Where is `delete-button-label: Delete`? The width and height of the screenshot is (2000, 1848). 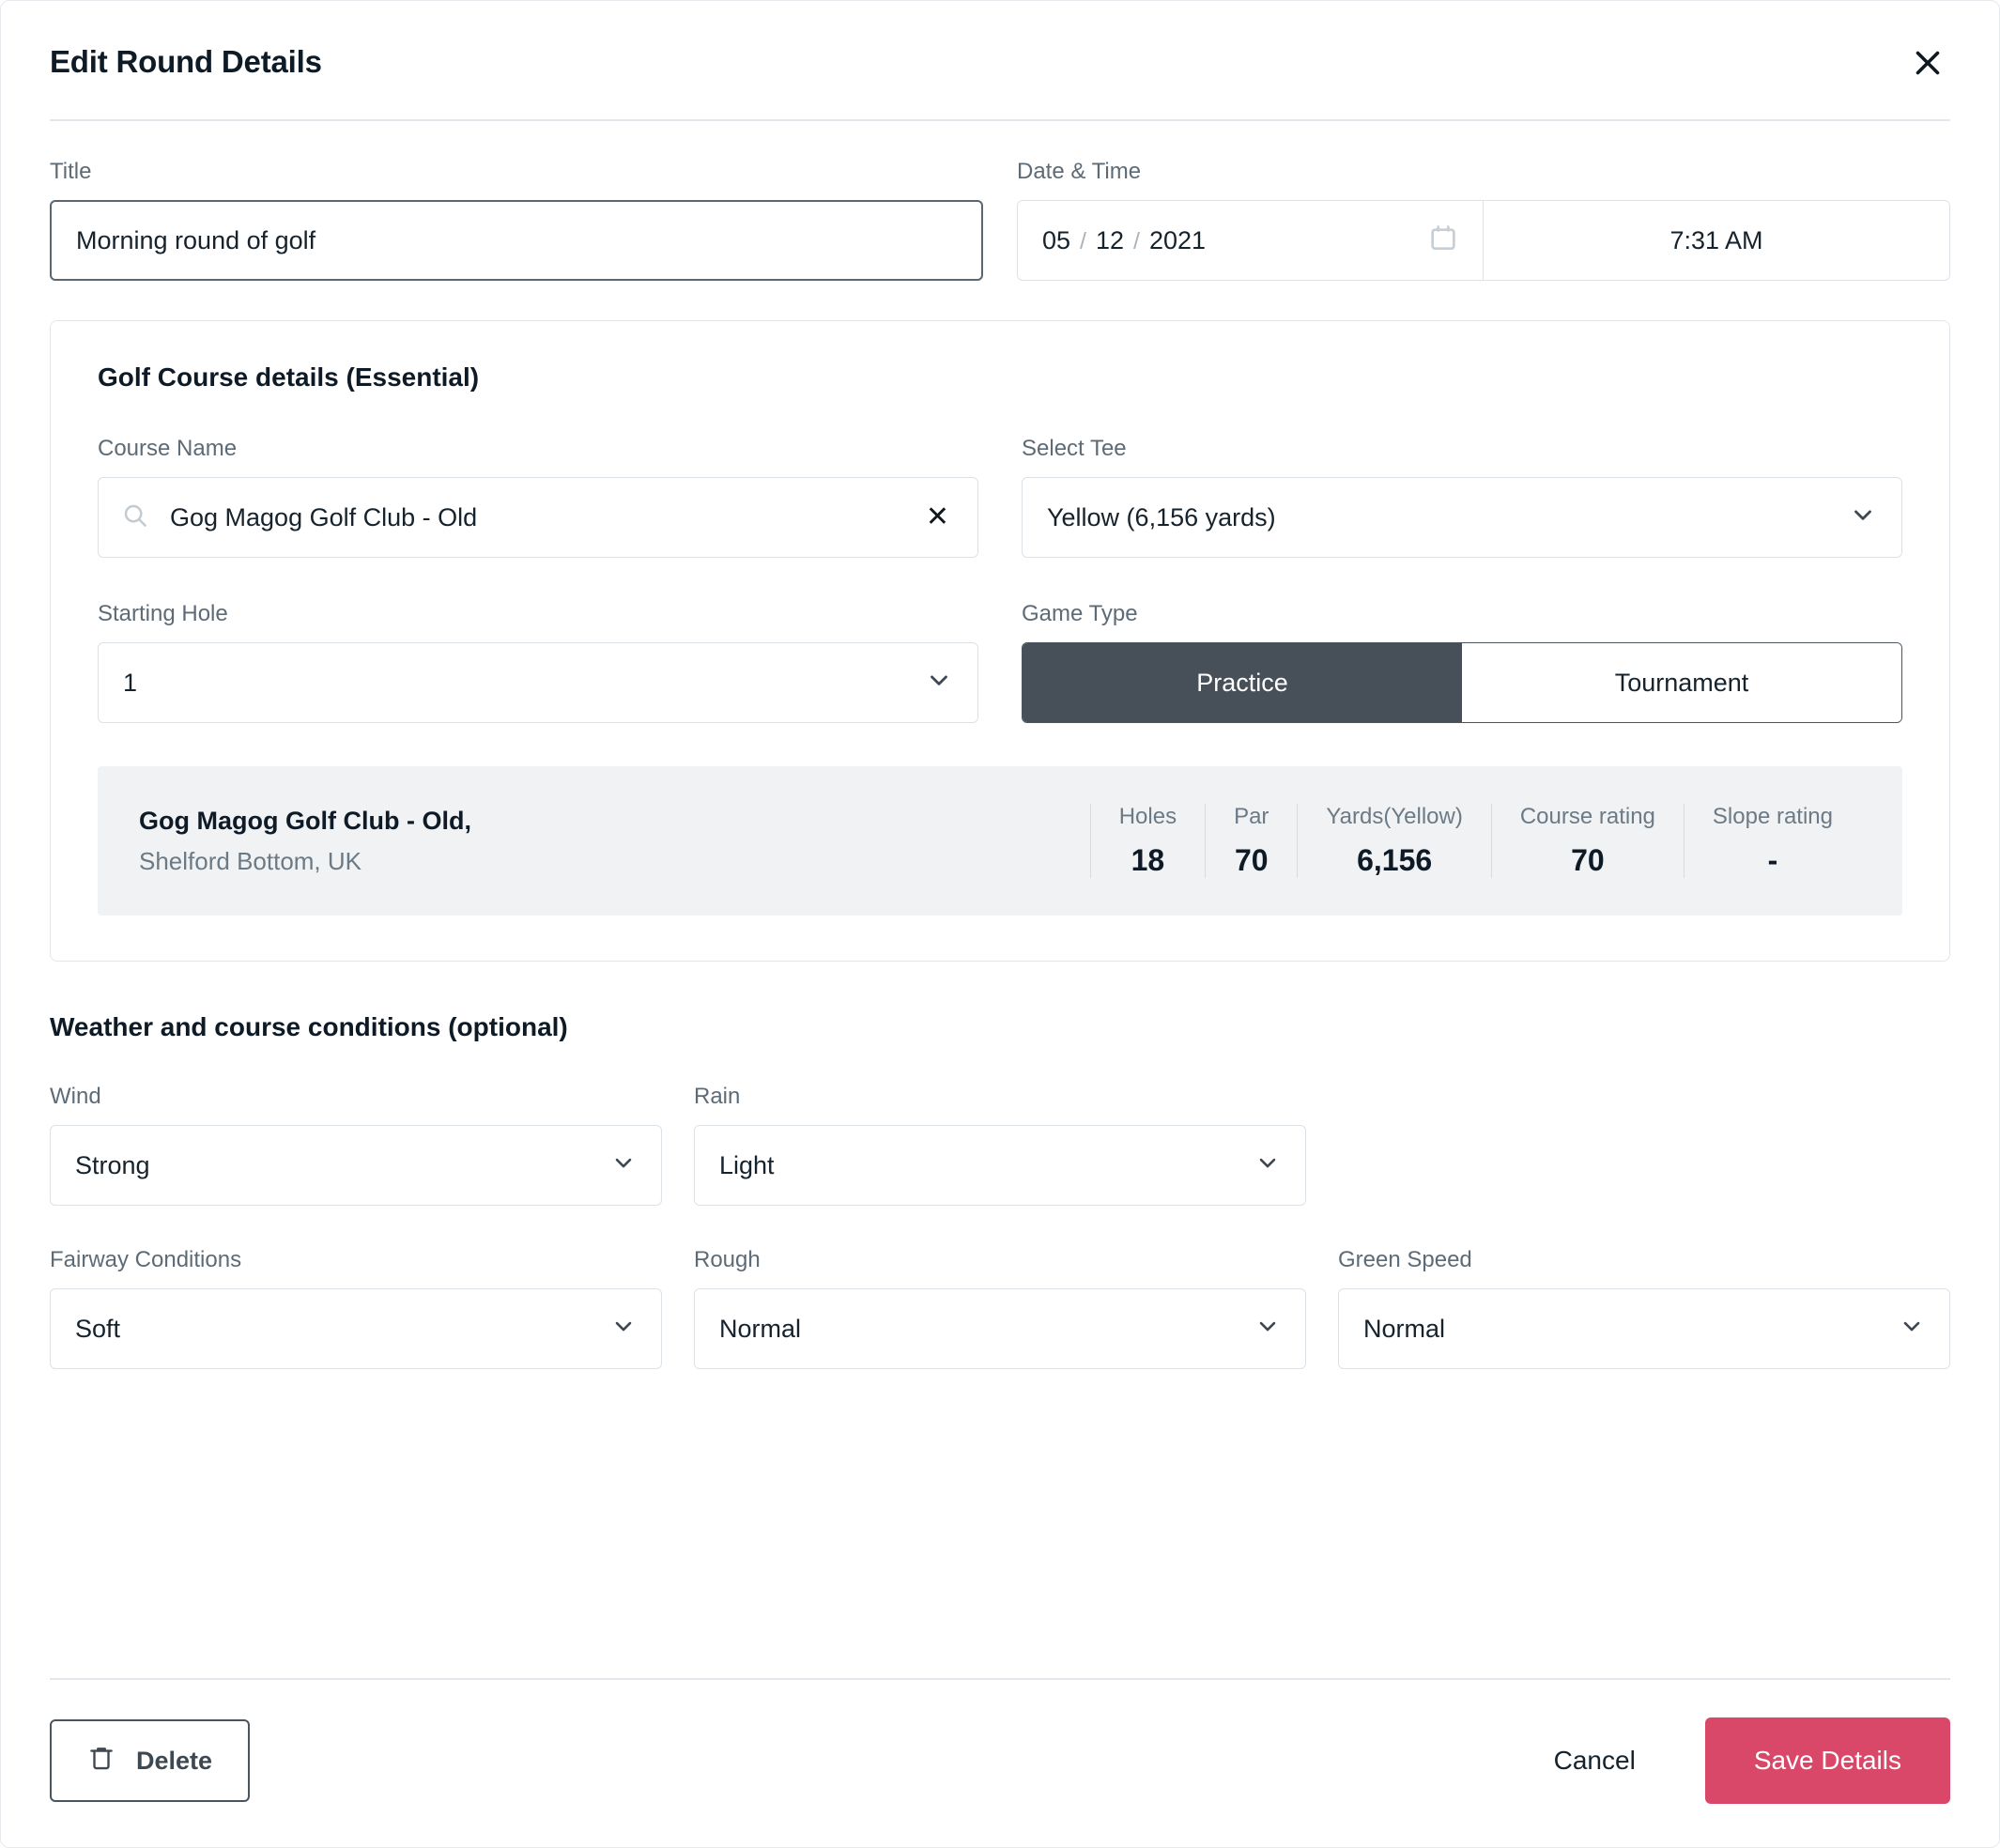 delete-button-label: Delete is located at coordinates (174, 1760).